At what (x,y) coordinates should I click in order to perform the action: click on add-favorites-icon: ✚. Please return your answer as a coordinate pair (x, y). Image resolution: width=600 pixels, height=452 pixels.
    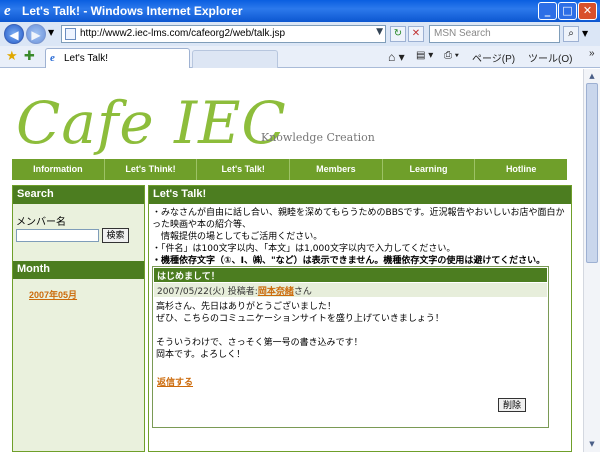
    Looking at the image, I should click on (29, 56).